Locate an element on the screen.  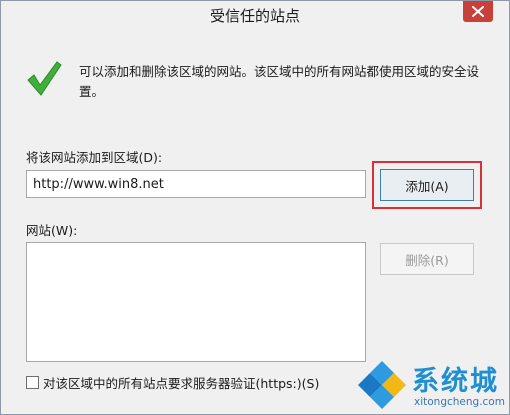
sites-label: 网站(W): is located at coordinates (52, 230).